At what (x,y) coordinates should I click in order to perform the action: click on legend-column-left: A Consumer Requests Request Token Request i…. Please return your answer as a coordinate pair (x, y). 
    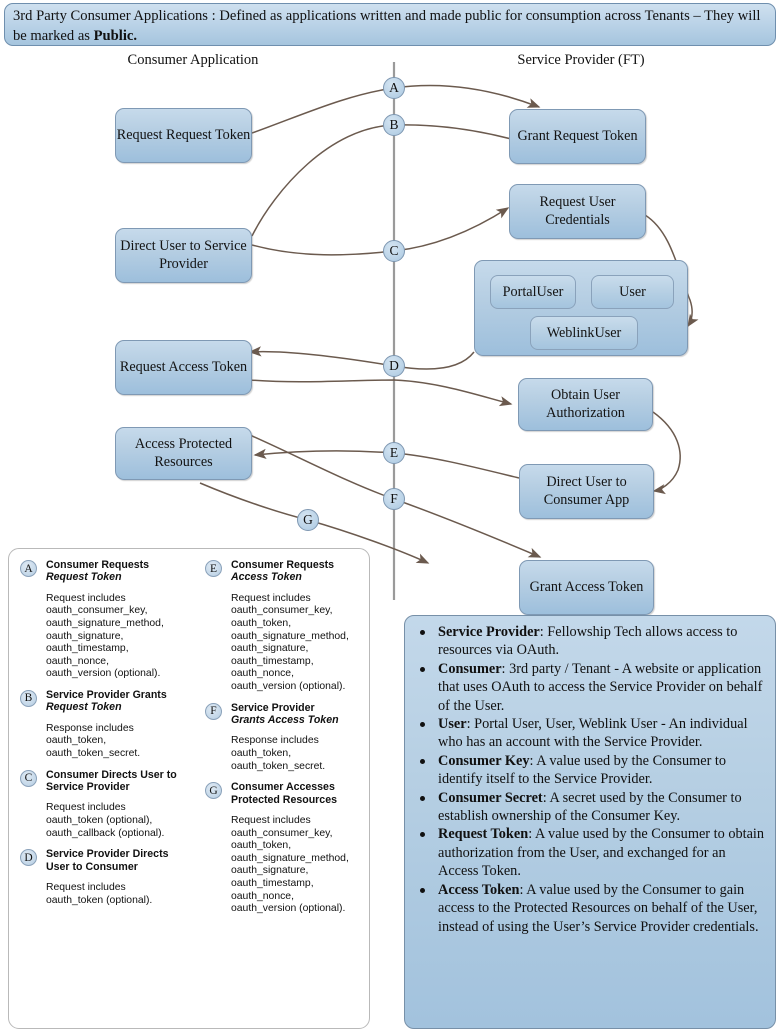
    Looking at the image, I should click on (103, 737).